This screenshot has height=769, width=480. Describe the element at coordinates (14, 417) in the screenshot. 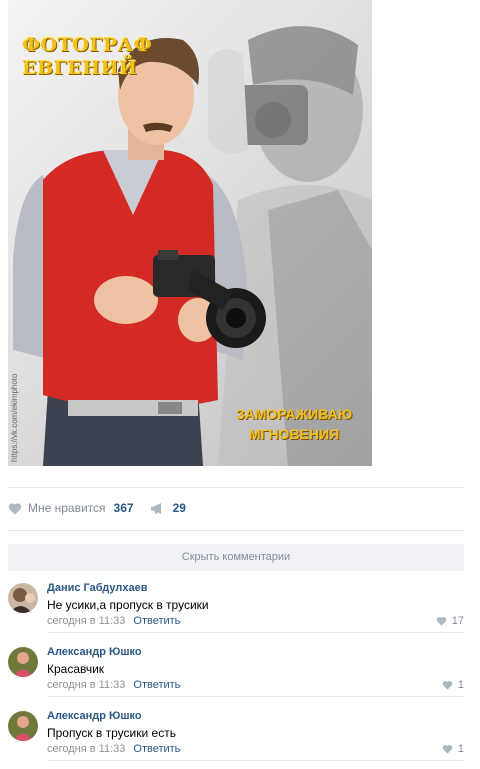

I see `photo-watermark: https://vk.com/ekimphoto` at that location.